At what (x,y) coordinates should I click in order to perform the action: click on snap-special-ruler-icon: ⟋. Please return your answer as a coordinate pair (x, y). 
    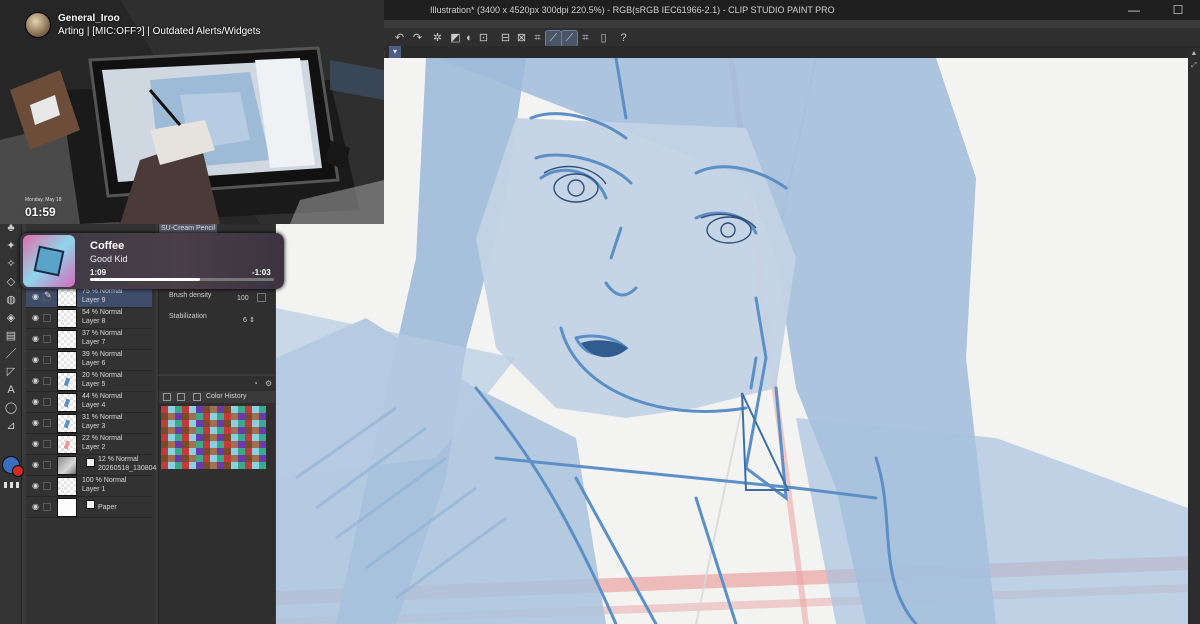
    Looking at the image, I should click on (569, 38).